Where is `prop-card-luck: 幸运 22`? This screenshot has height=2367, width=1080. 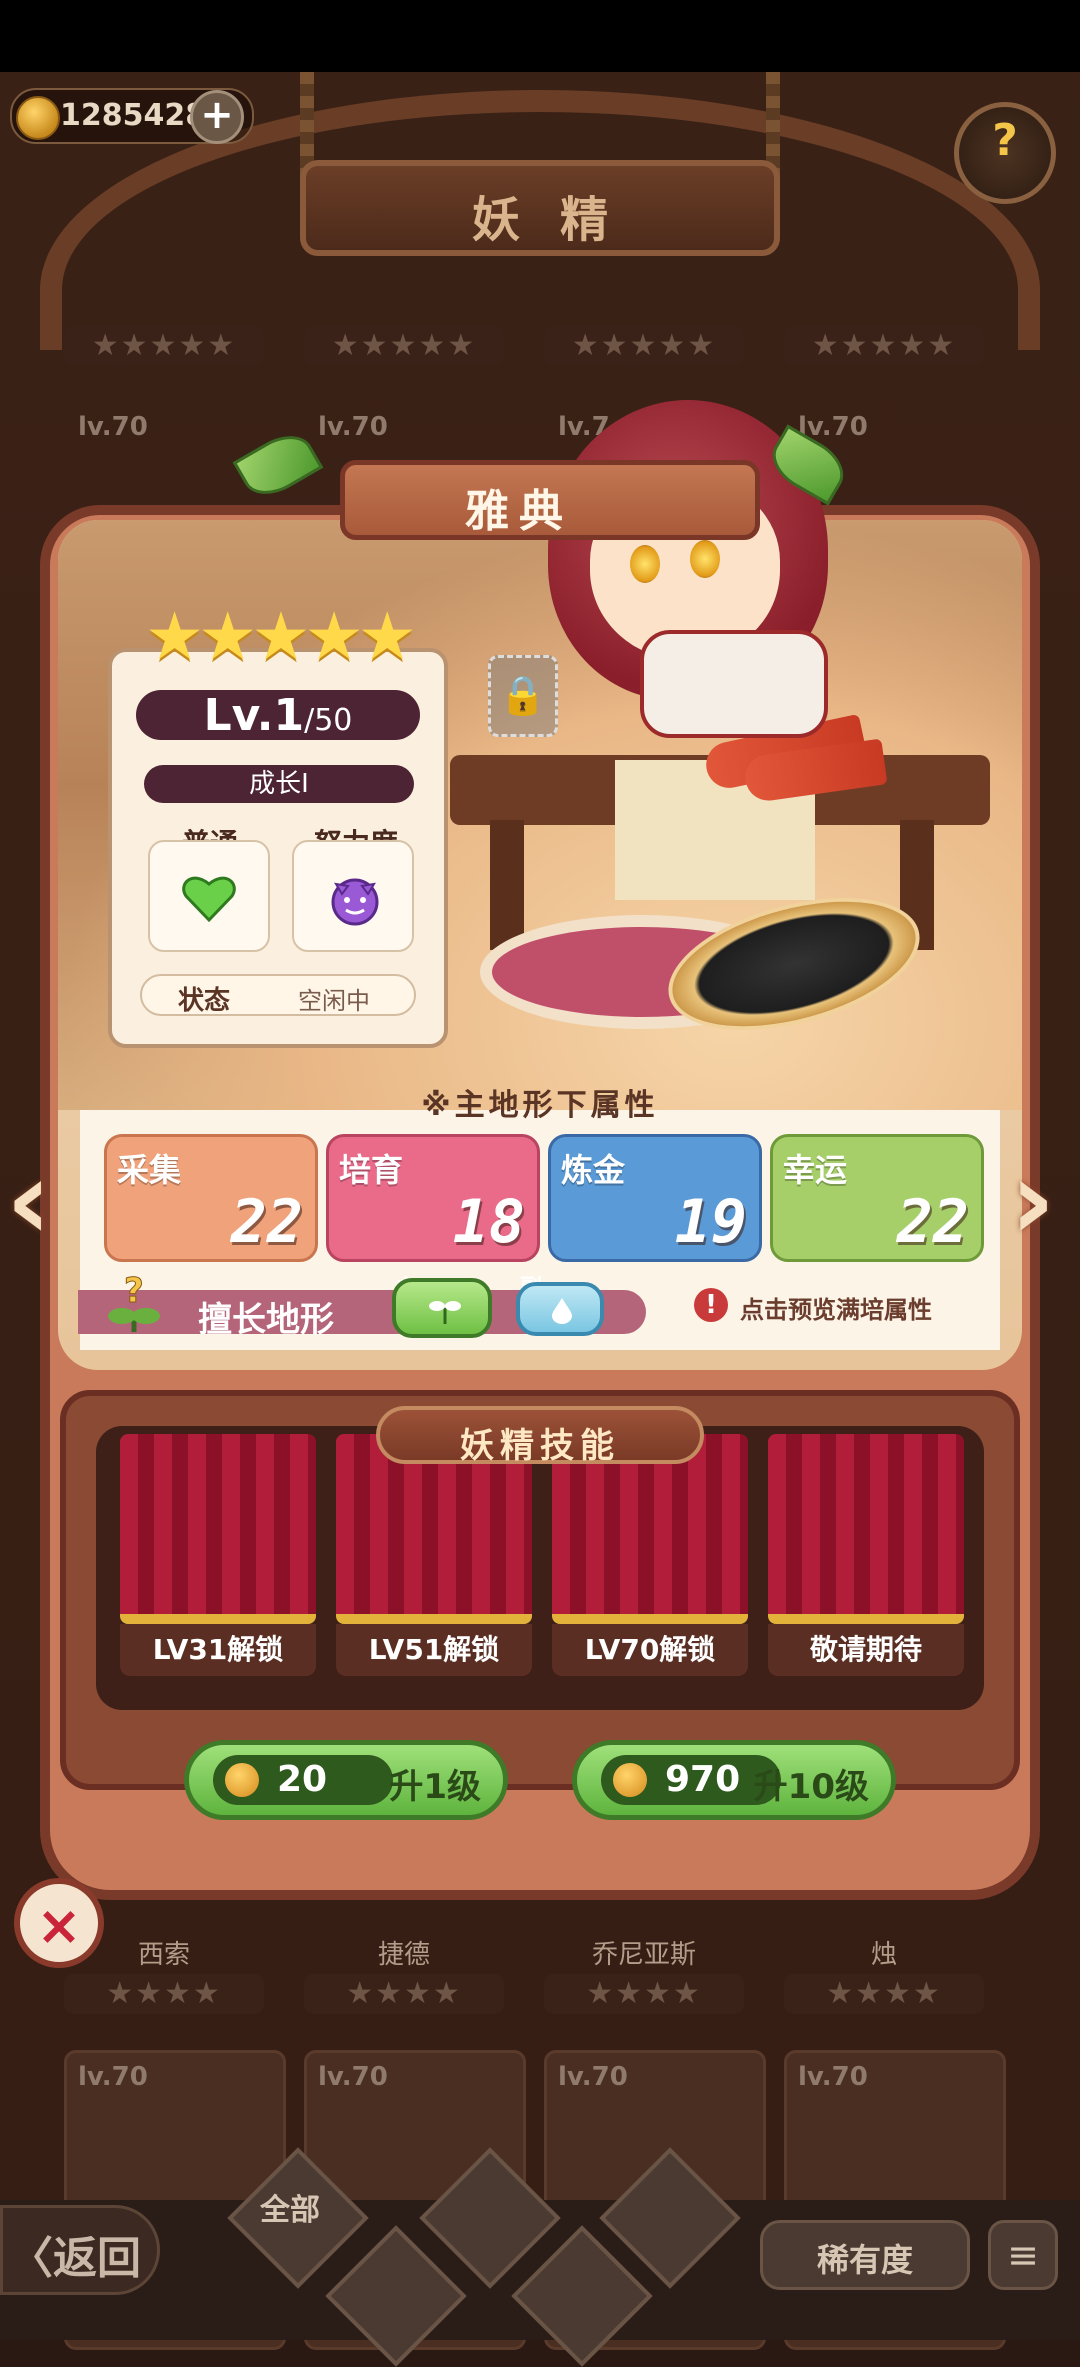
prop-card-luck: 幸运 22 is located at coordinates (877, 1198).